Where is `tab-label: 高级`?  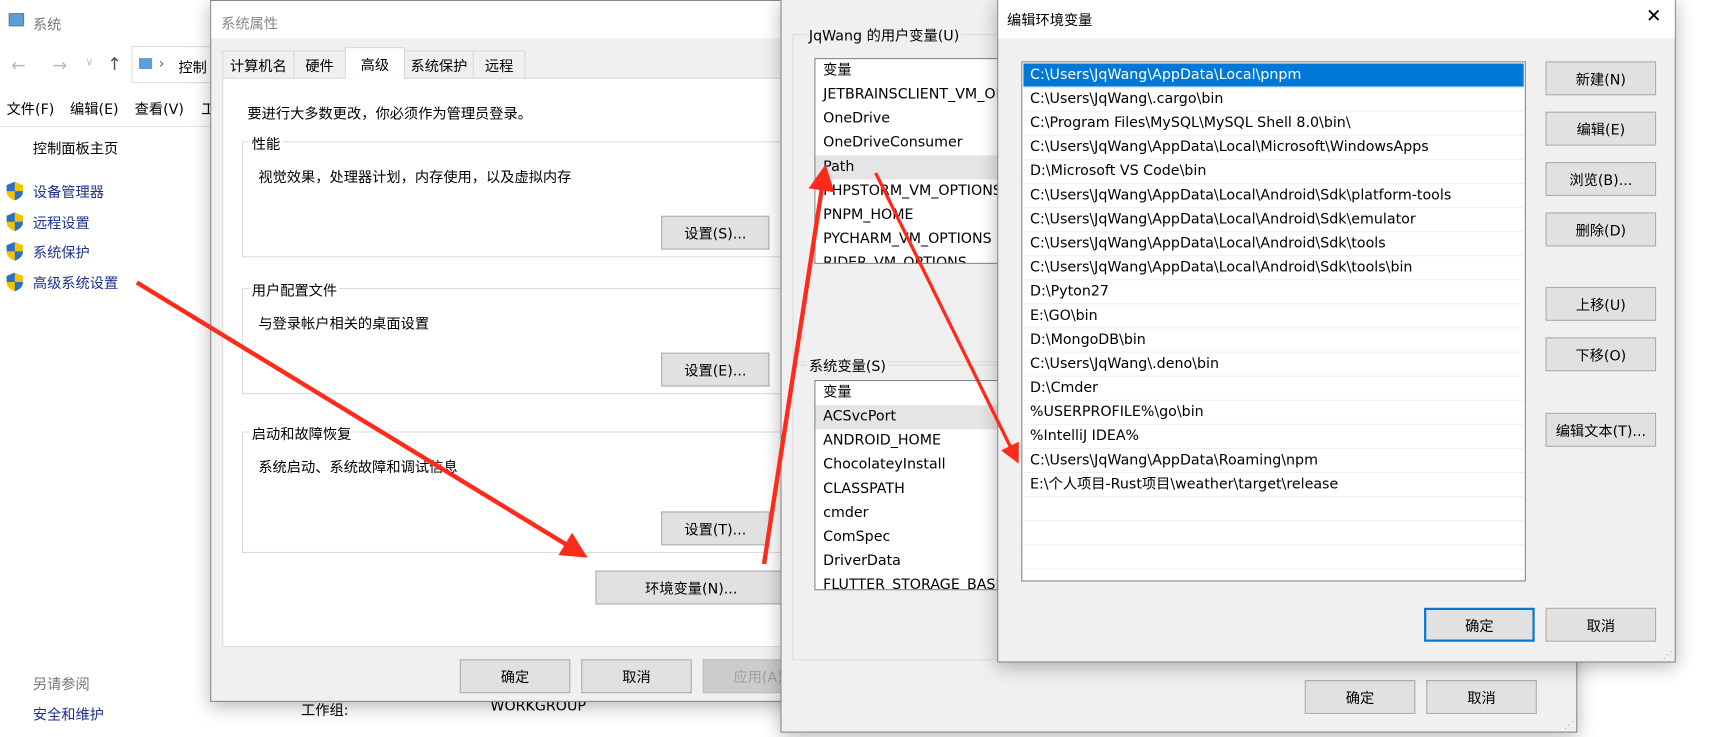
tab-label: 高级 is located at coordinates (375, 65).